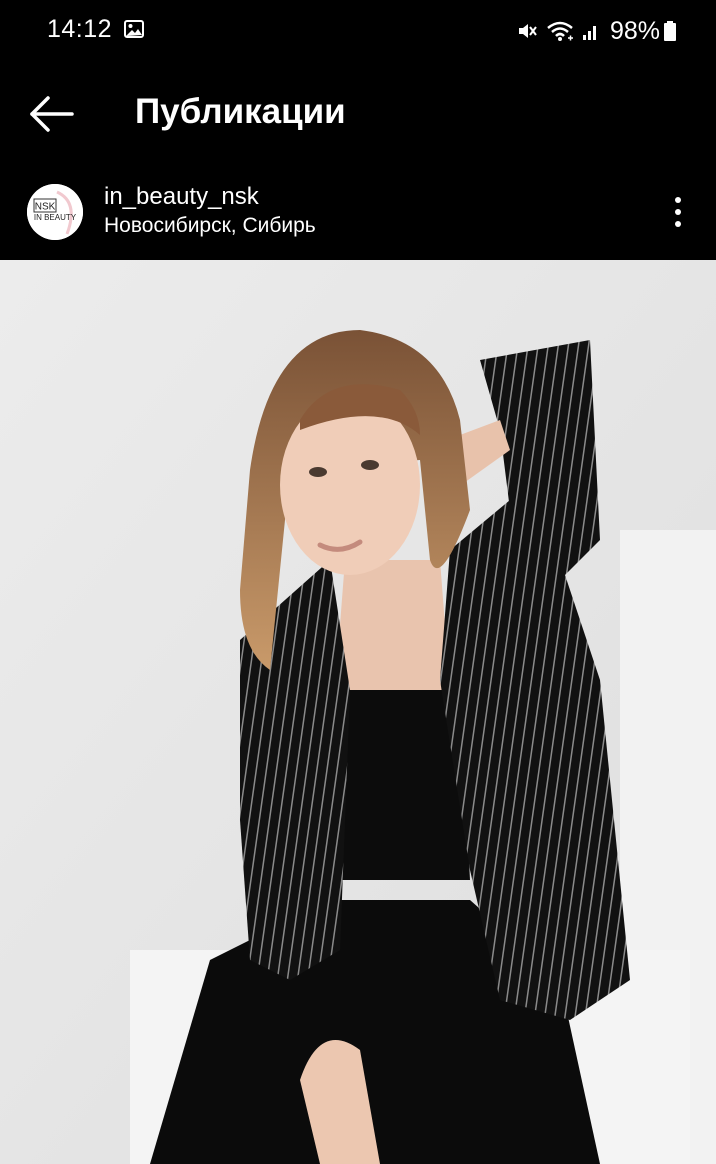 The image size is (716, 1164). Describe the element at coordinates (45, 207) in the screenshot. I see `avatar-text-top: NSK` at that location.